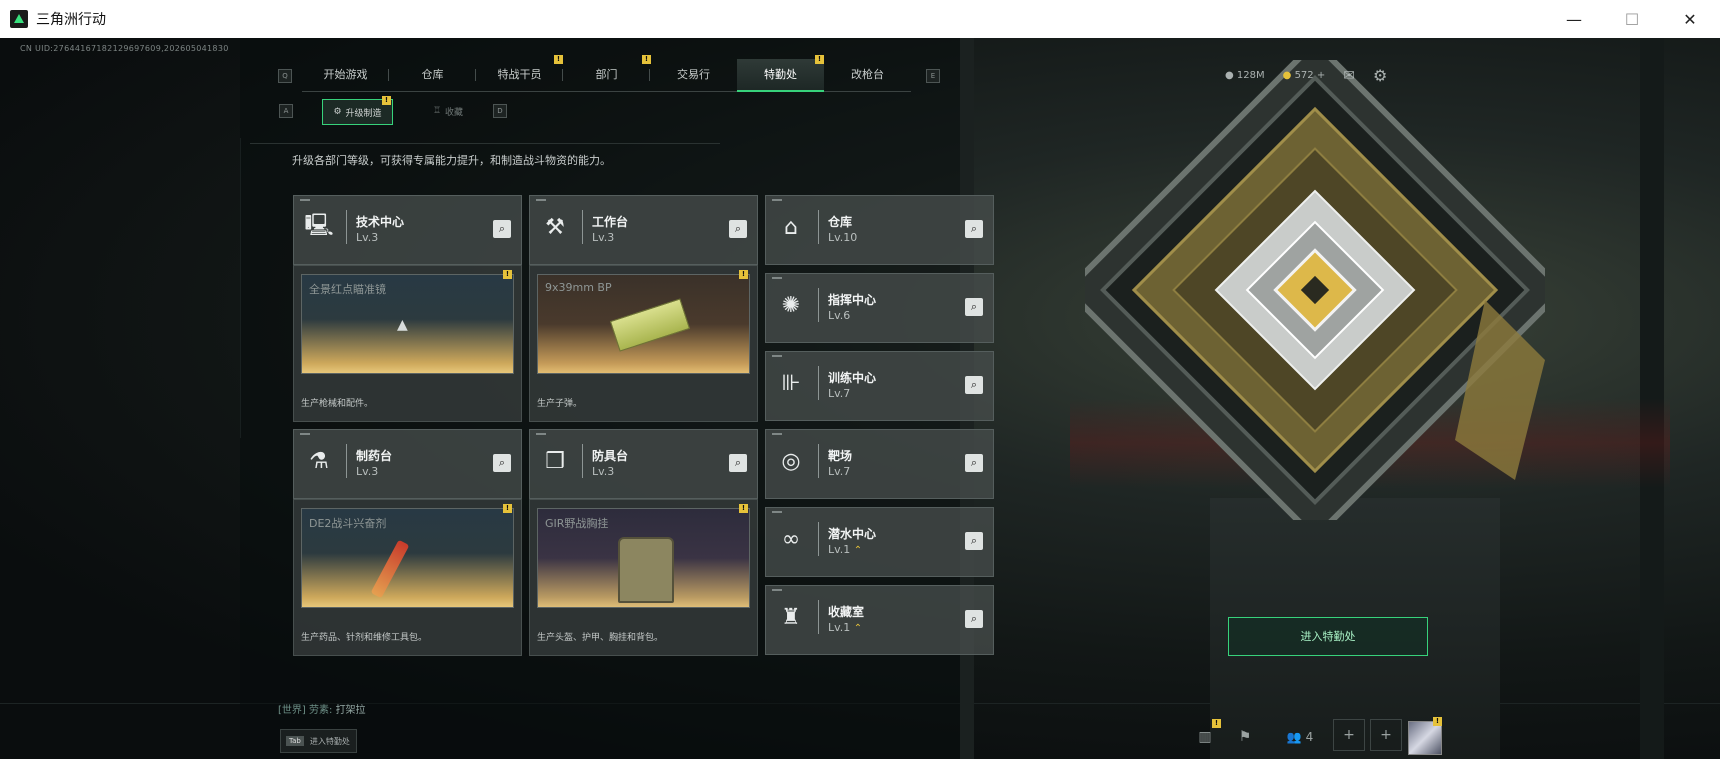 This screenshot has height=759, width=1720. Describe the element at coordinates (839, 471) in the screenshot. I see `facility-level: Lv.7` at that location.